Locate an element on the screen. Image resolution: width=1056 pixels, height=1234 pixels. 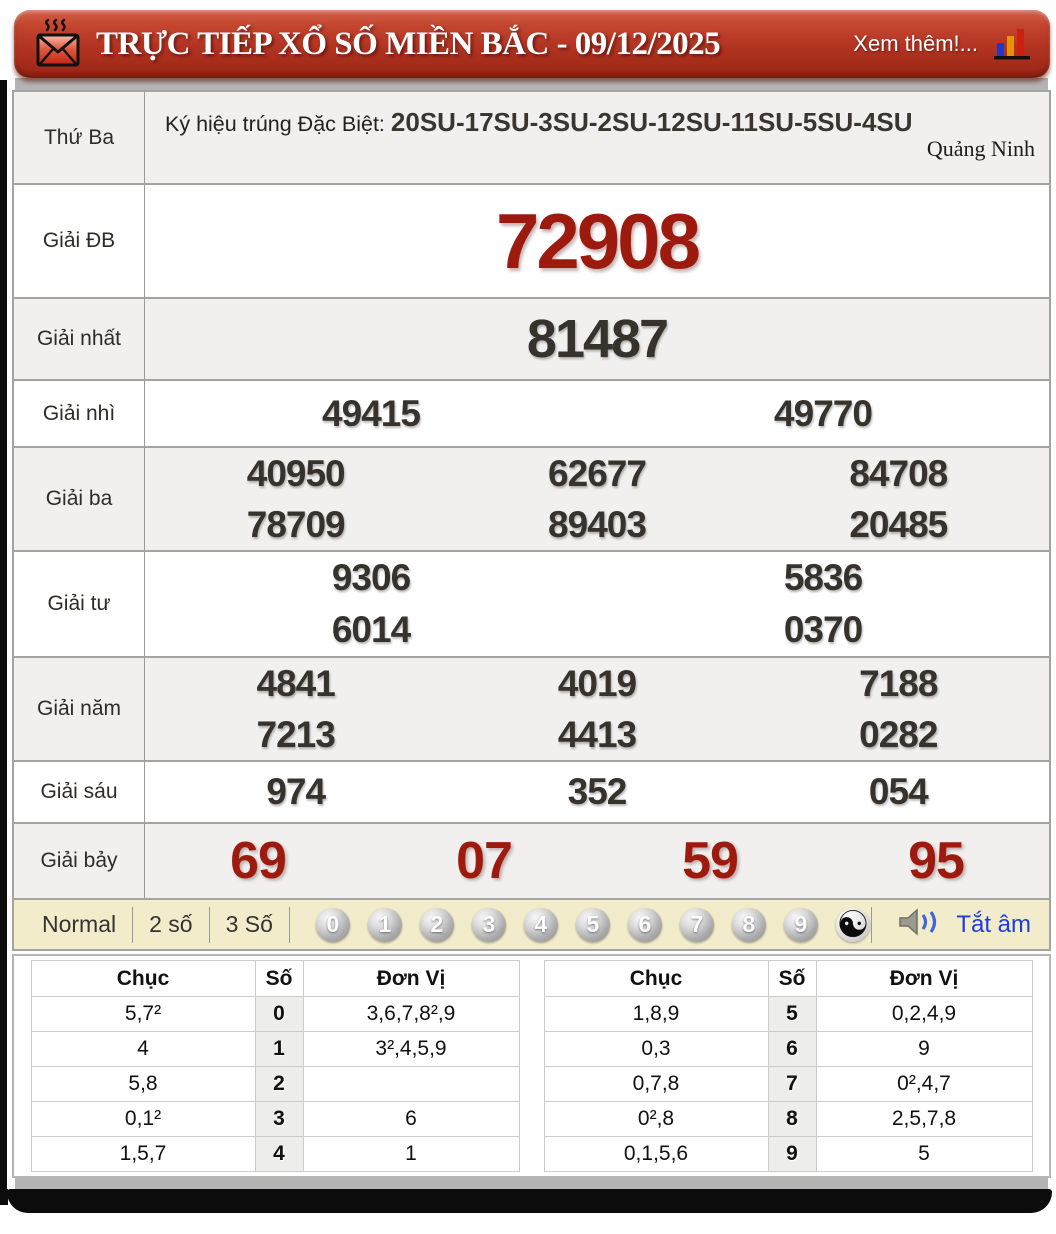
widget-bottom-frame is located at coordinates (529, 1201).